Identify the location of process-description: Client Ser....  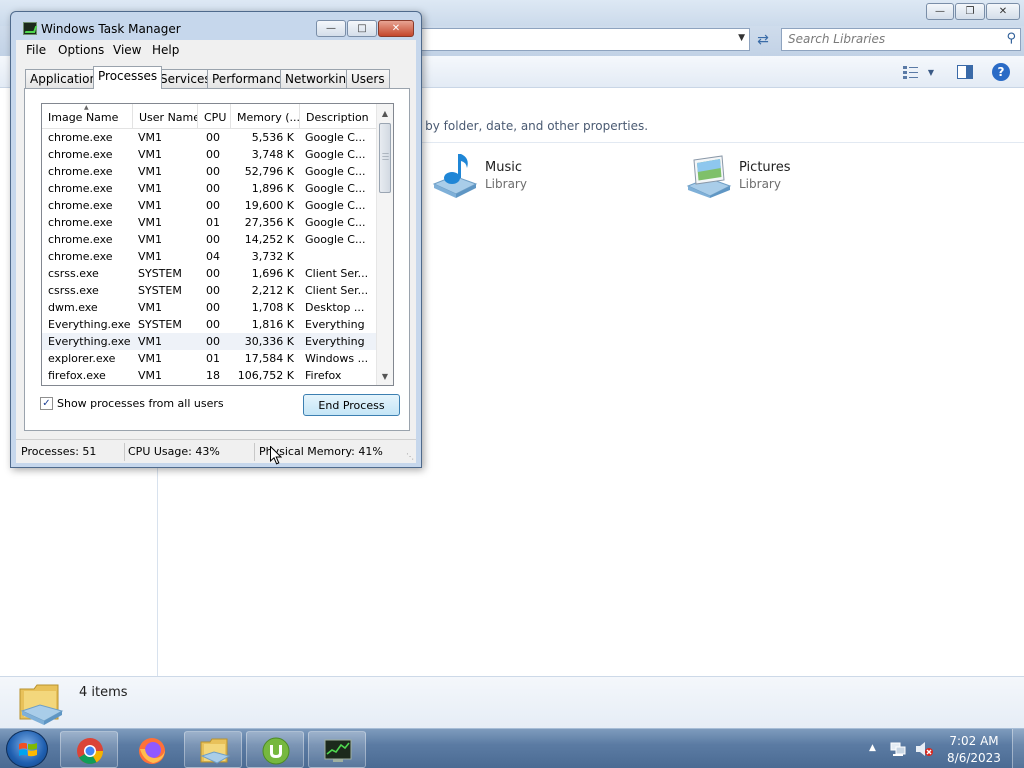
(337, 273).